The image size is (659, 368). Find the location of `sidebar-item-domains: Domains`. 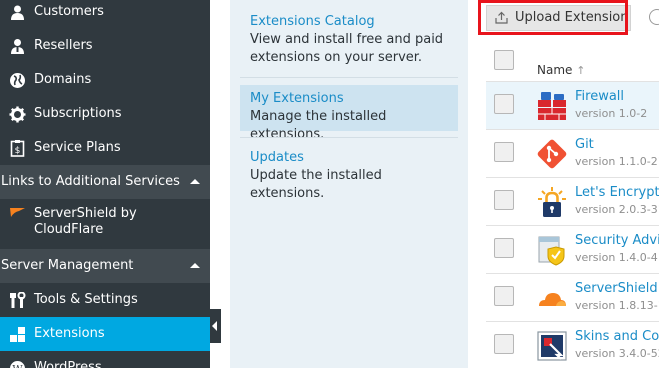

sidebar-item-domains: Domains is located at coordinates (105, 80).